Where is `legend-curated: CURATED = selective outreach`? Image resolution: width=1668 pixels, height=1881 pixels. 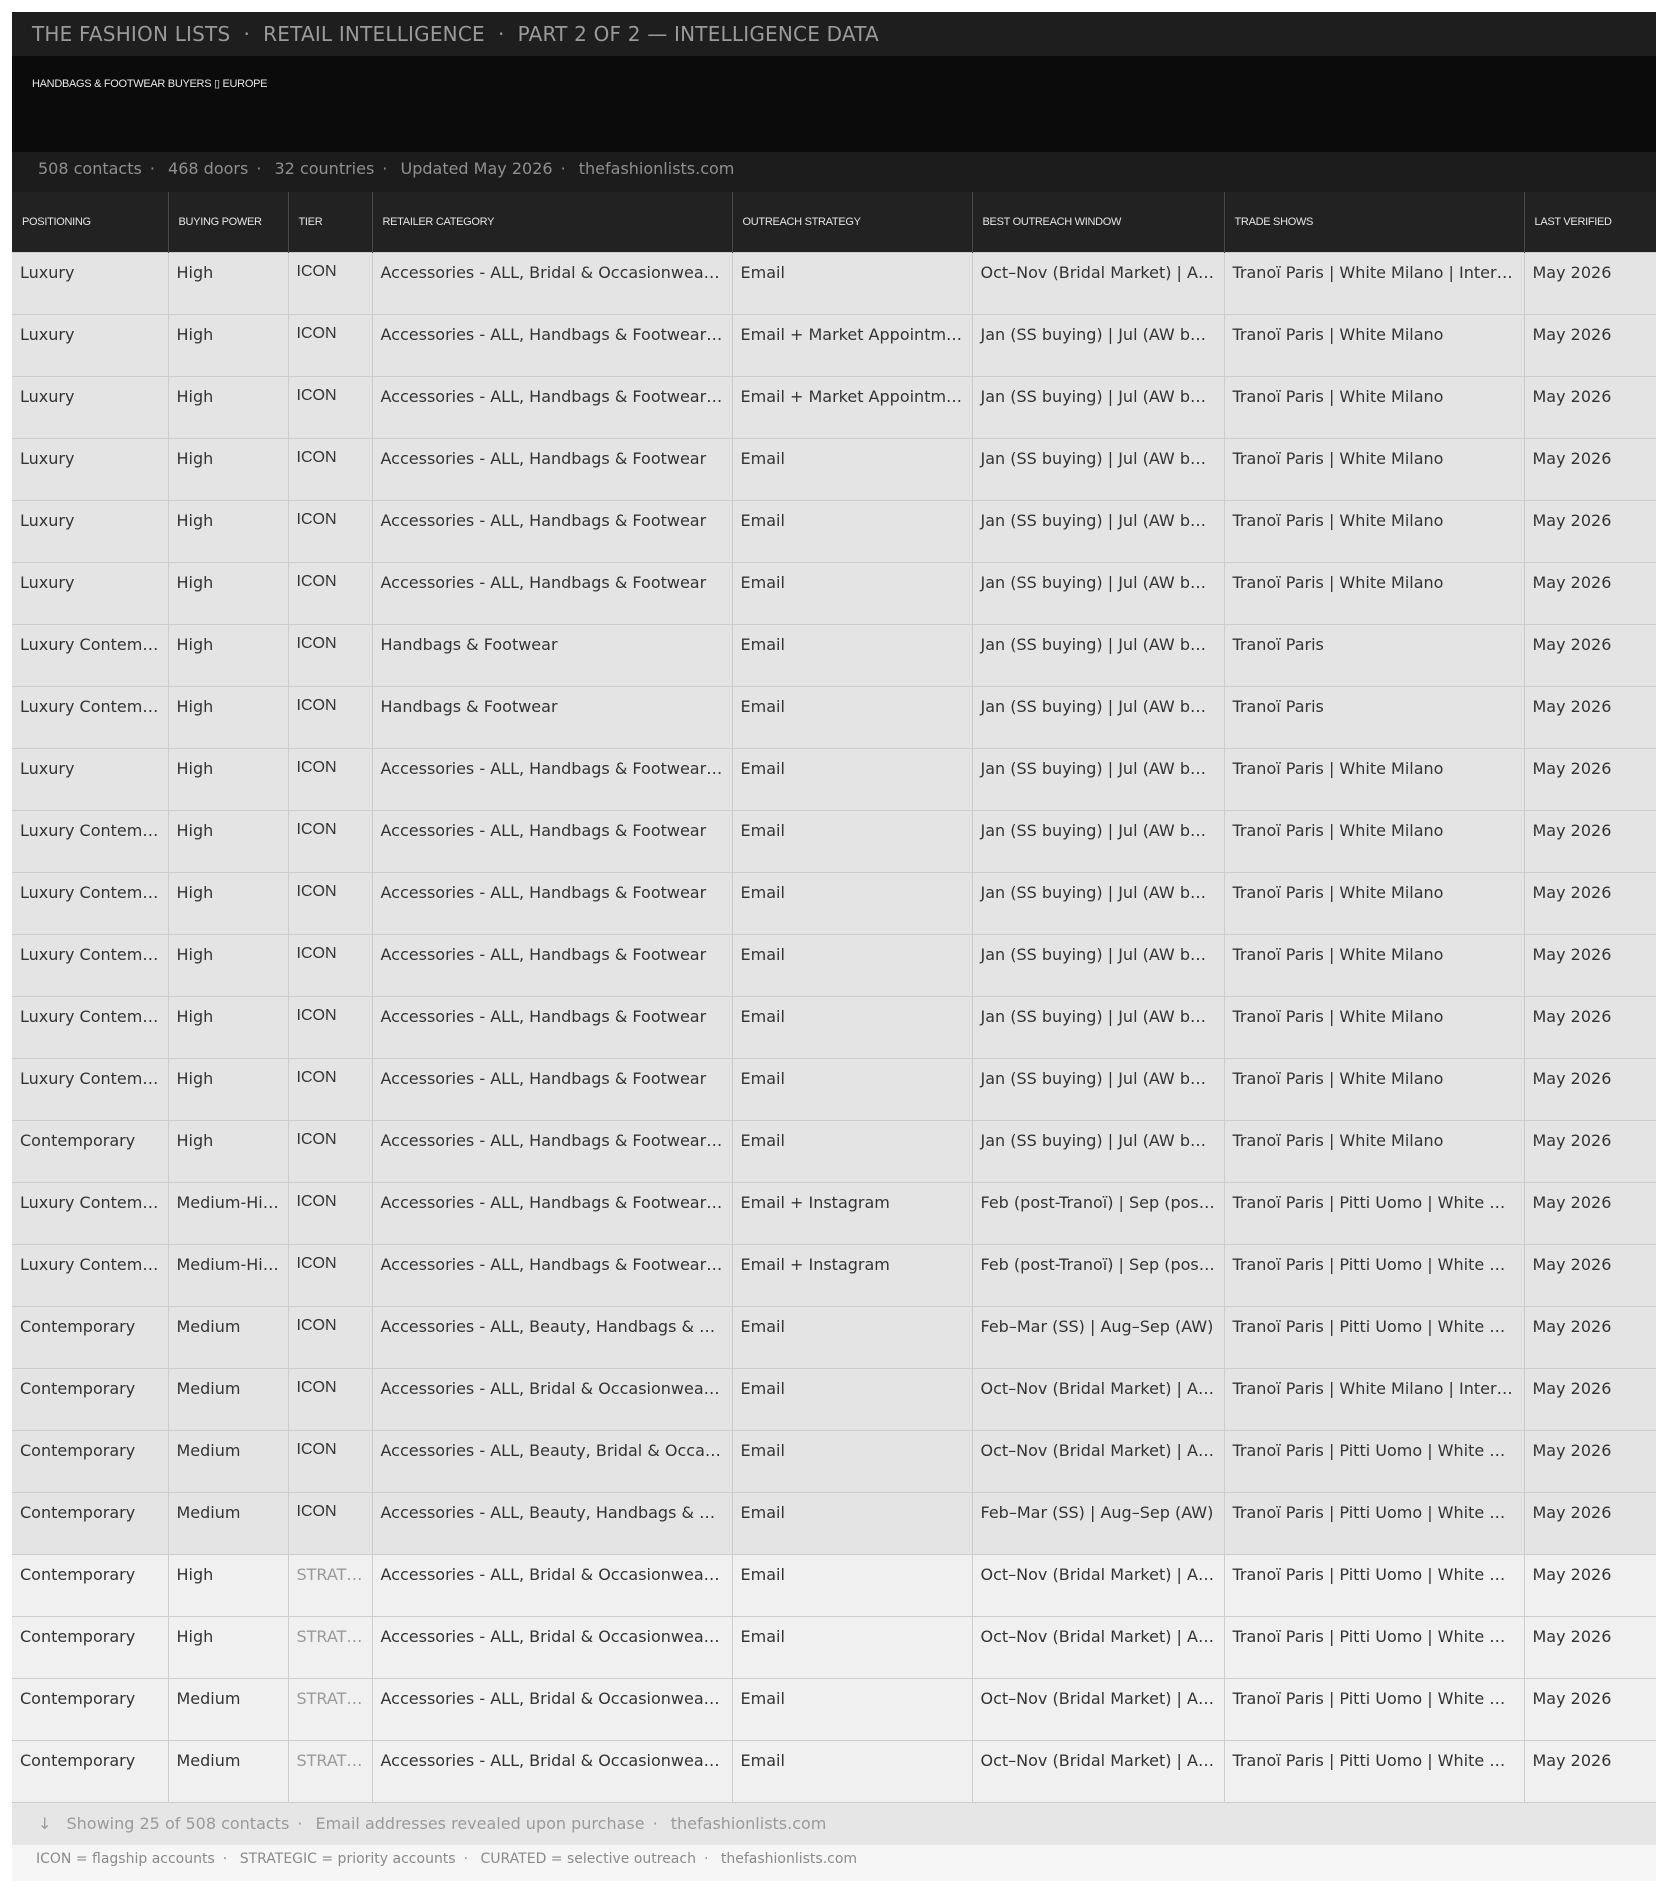
legend-curated: CURATED = selective outreach is located at coordinates (588, 1859).